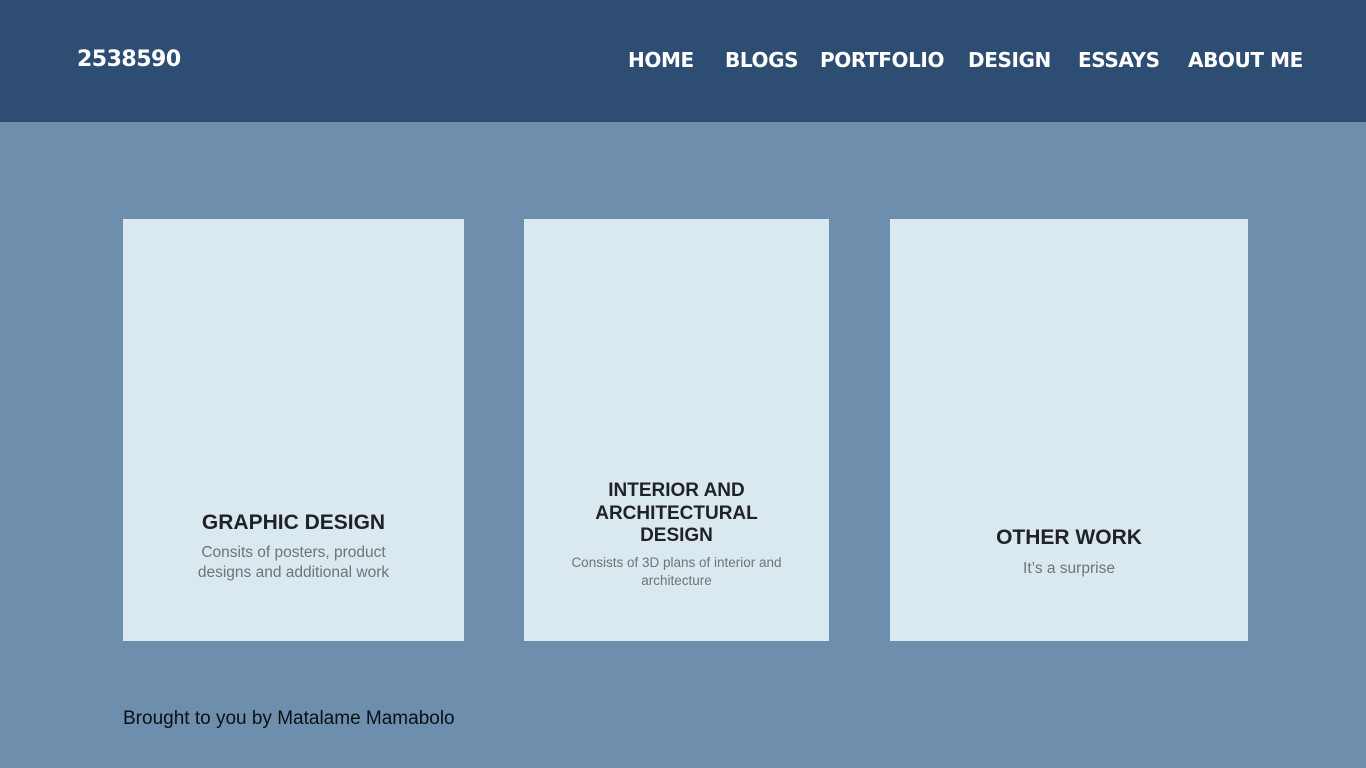 The height and width of the screenshot is (768, 1366). Describe the element at coordinates (762, 60) in the screenshot. I see `nav-blogs-link: BLOGS` at that location.